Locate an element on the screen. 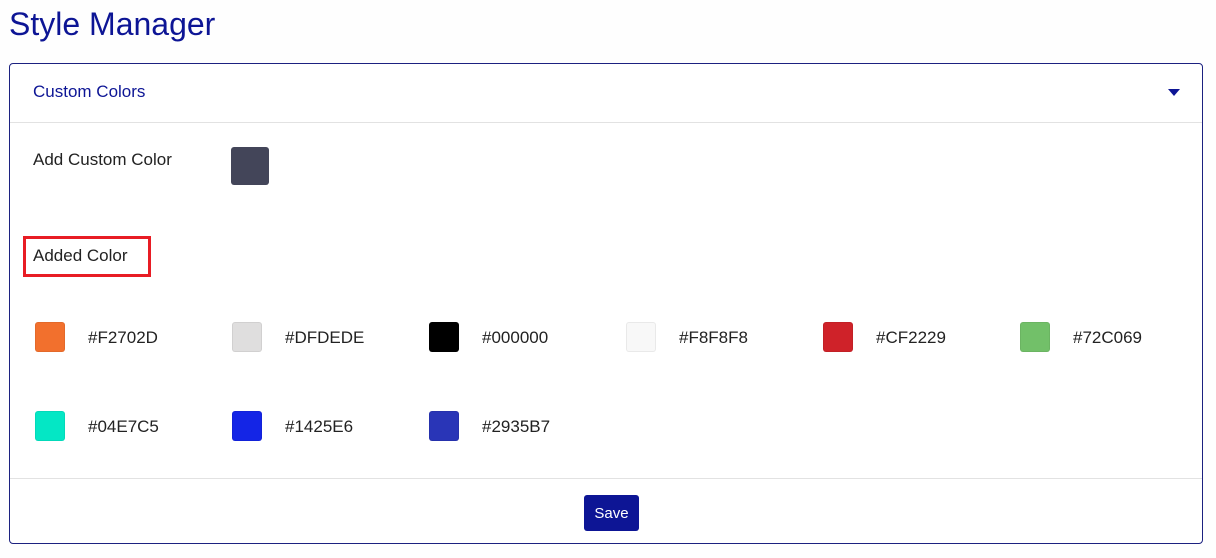  color-item: #DFDEDE is located at coordinates (330, 337).